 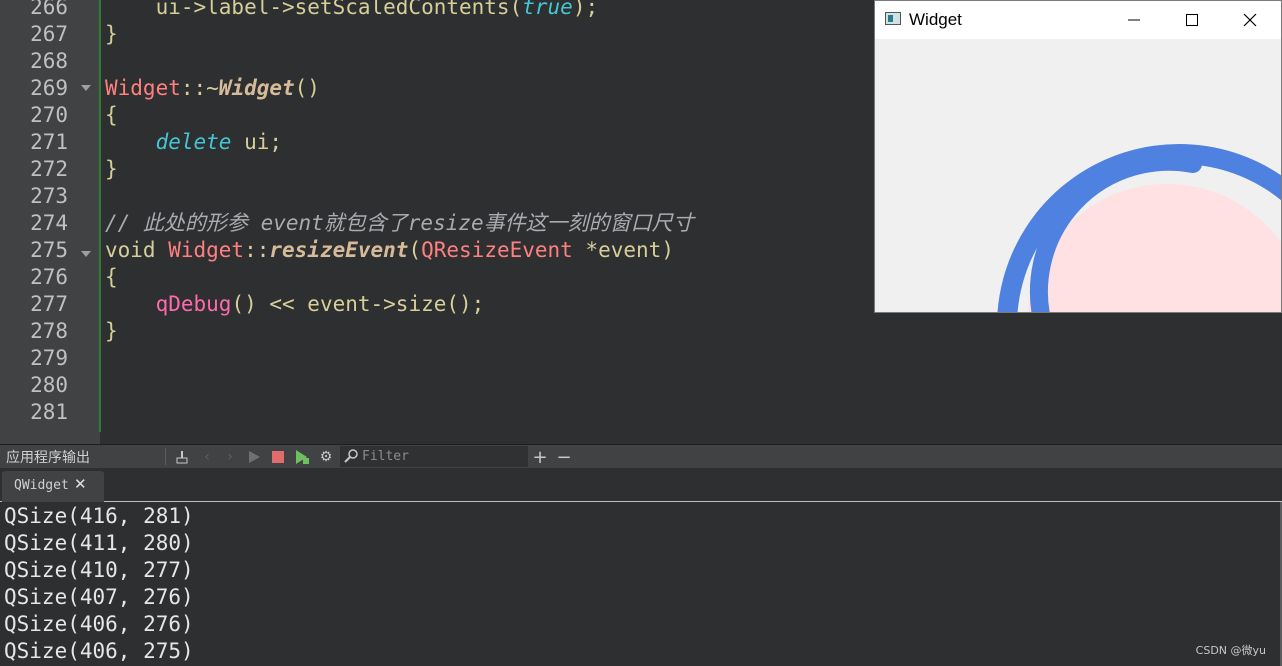 I want to click on line-number: 280, so click(x=49, y=385).